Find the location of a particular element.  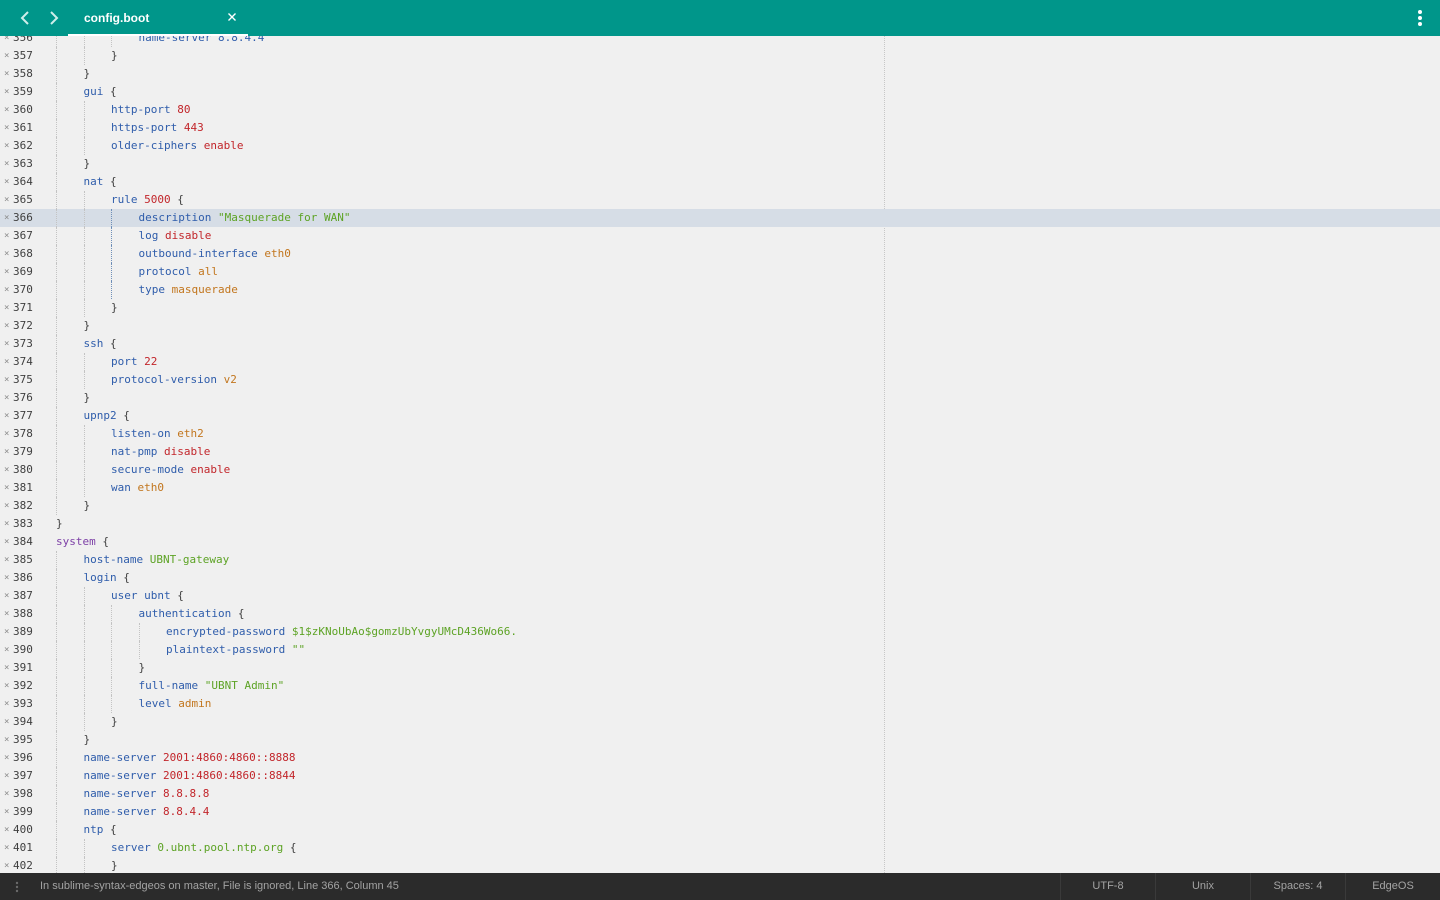

code-token: http-port is located at coordinates (141, 109).